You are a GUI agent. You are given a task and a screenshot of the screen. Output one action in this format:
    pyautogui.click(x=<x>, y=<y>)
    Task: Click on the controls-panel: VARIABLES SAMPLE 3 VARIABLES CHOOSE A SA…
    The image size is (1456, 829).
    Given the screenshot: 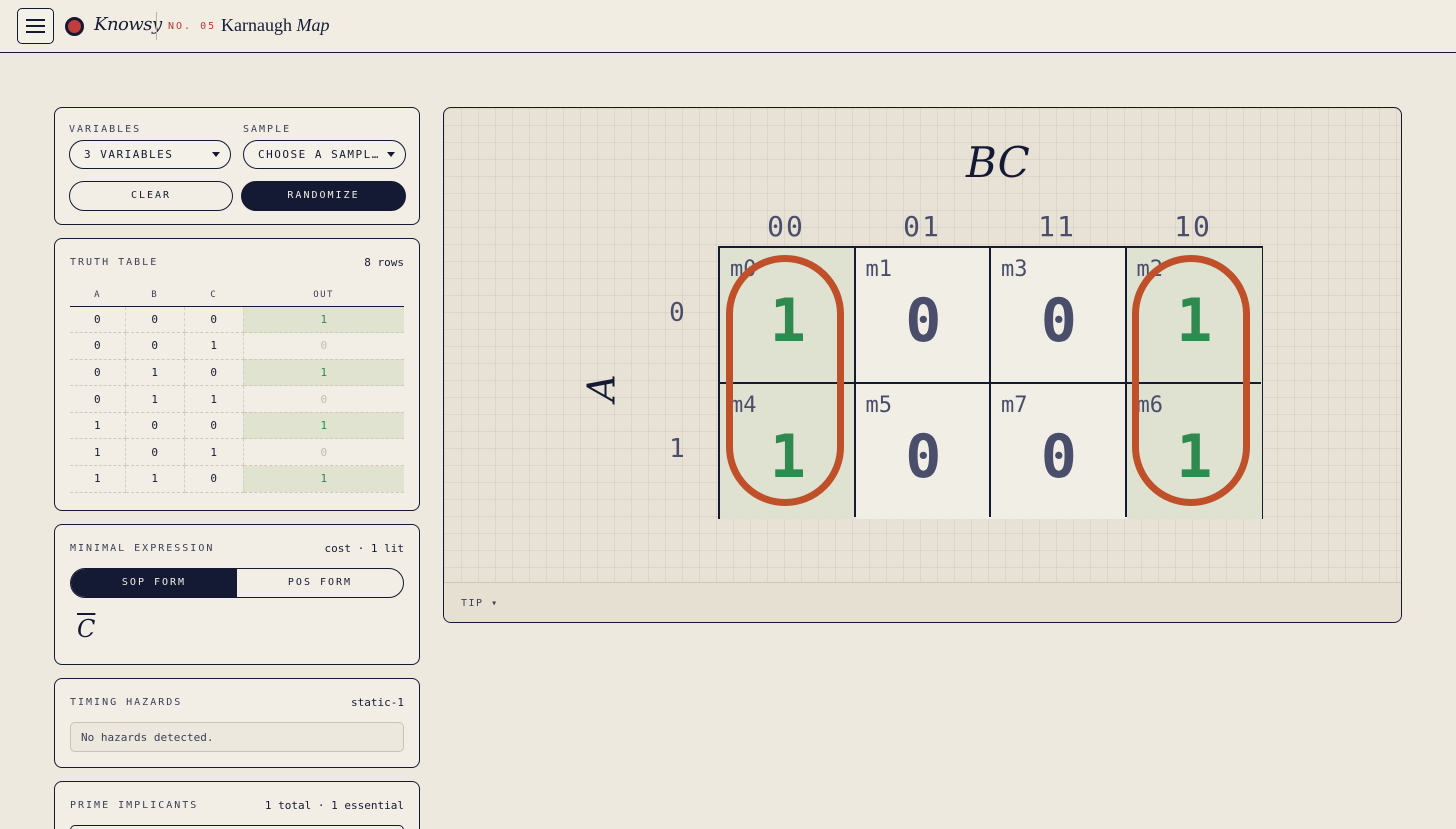 What is the action you would take?
    pyautogui.click(x=237, y=166)
    